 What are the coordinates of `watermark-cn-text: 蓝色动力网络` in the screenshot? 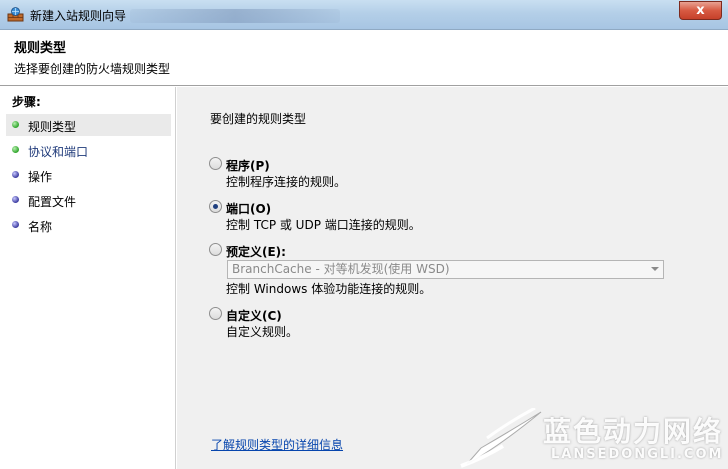 It's located at (633, 431).